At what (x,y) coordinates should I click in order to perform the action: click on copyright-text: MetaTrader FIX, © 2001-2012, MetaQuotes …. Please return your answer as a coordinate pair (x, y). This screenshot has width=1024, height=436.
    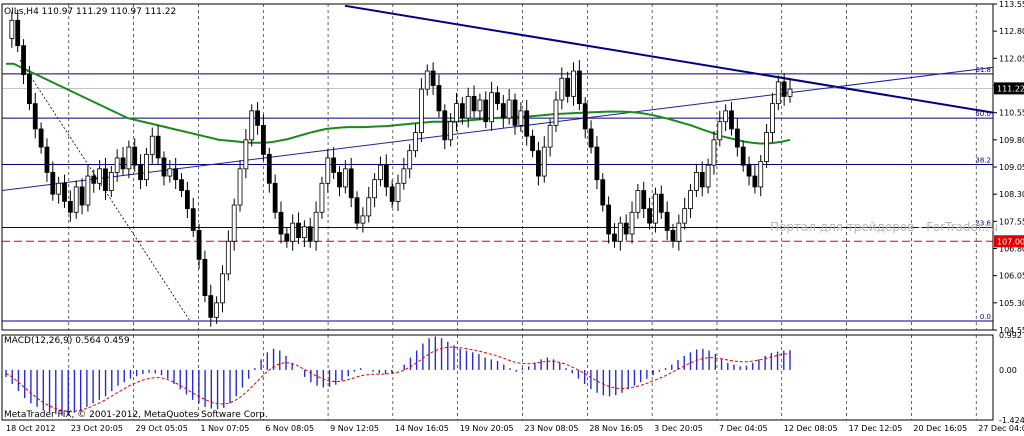
    Looking at the image, I should click on (136, 415).